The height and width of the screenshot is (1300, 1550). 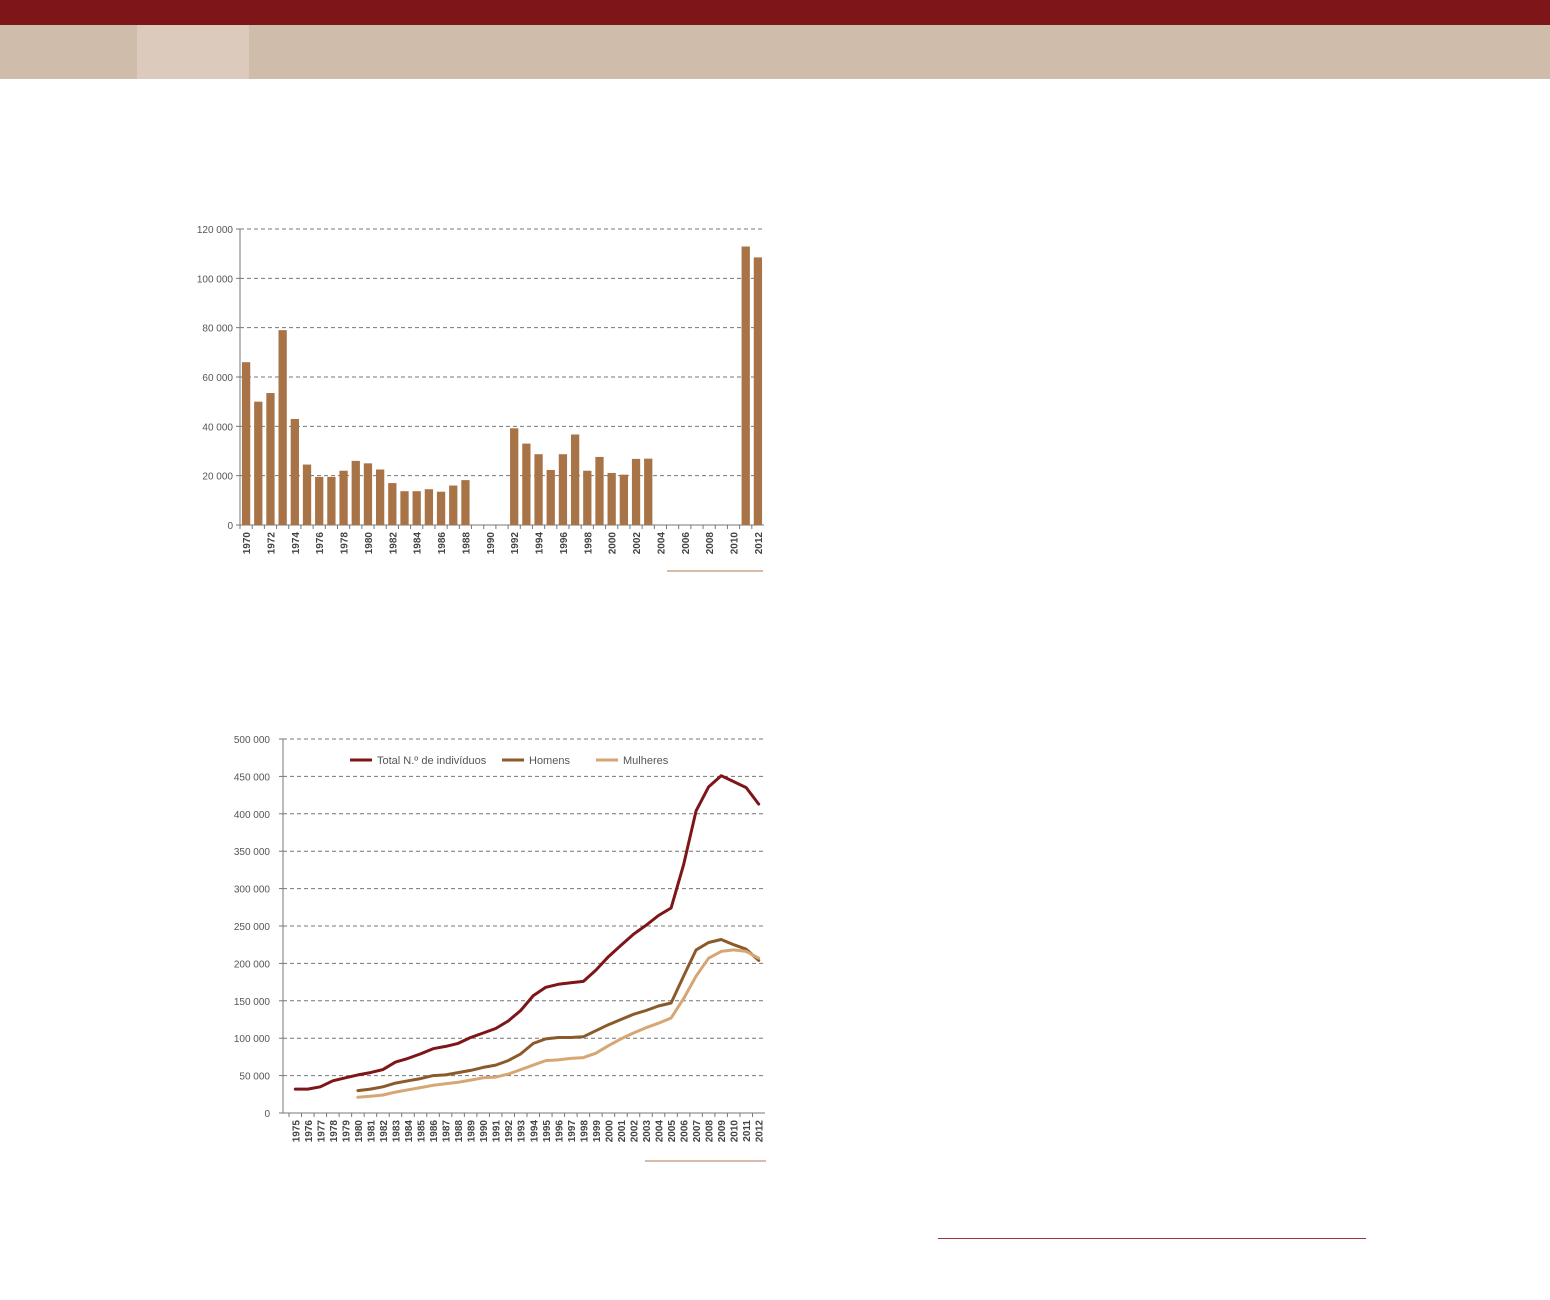 I want to click on y-tick-label: 150 000, so click(x=252, y=1002).